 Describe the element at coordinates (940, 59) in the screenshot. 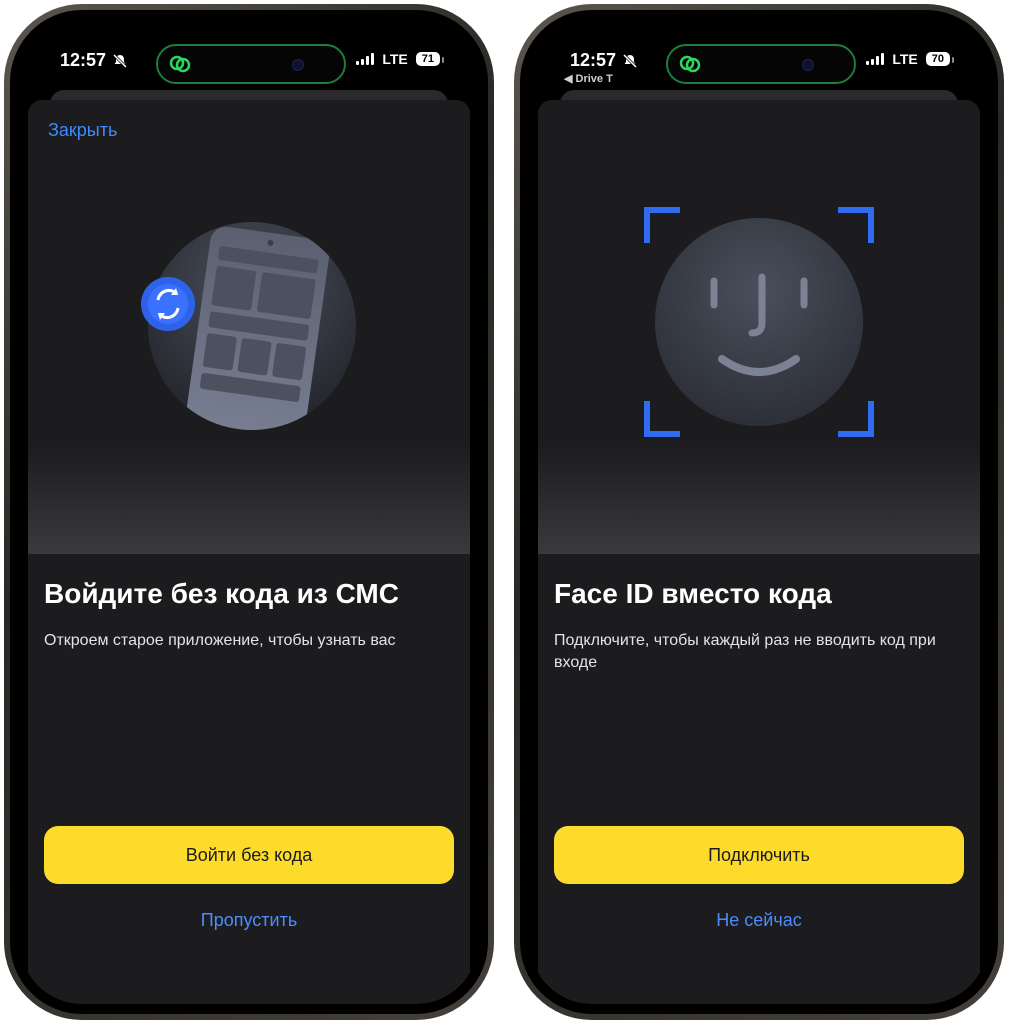

I see `battery-icon: 70` at that location.